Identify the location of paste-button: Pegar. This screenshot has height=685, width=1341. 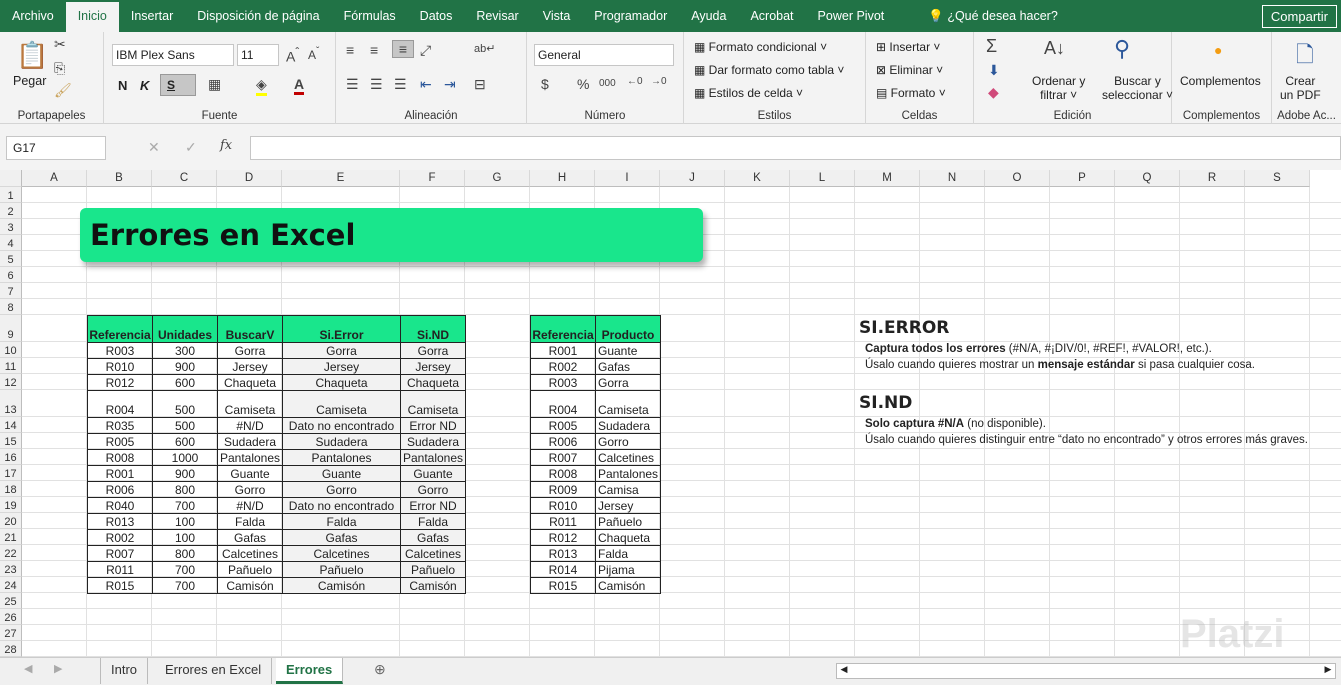
(29, 81).